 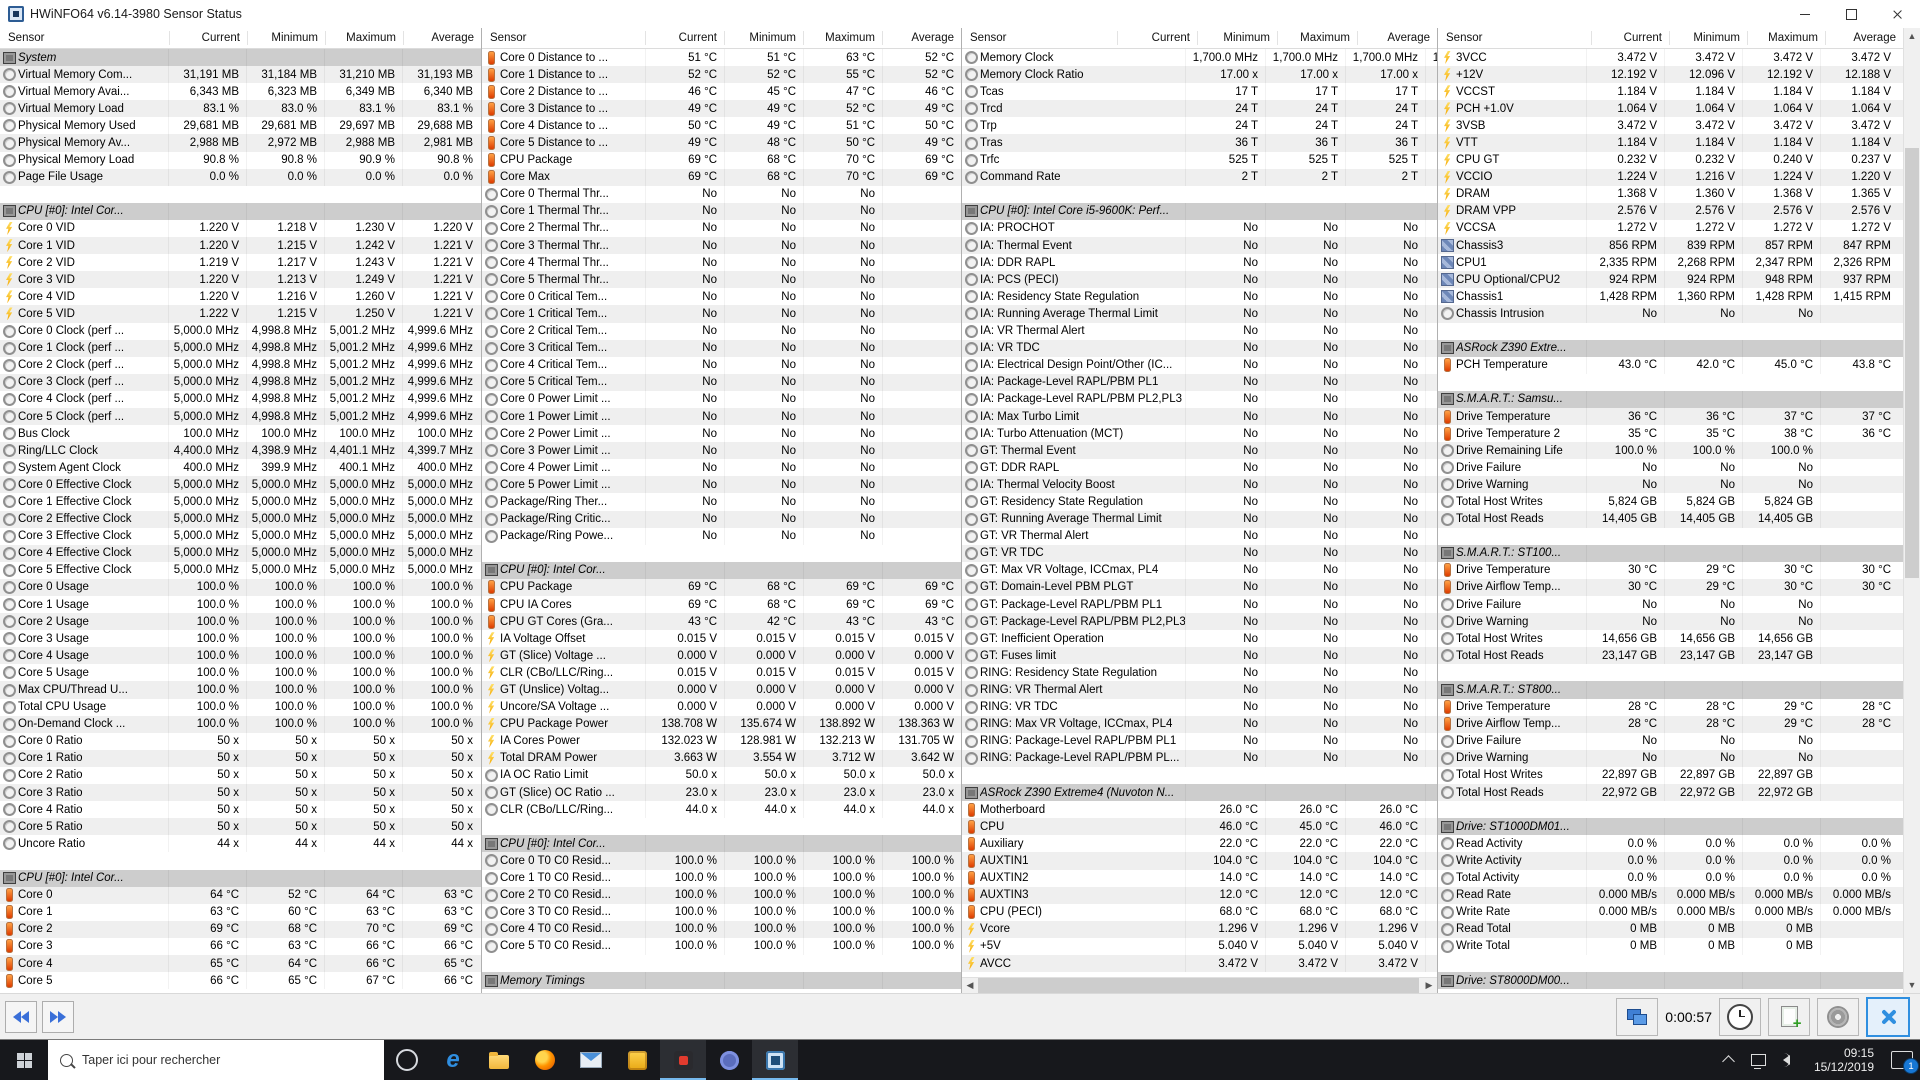 I want to click on sensor-row: Drive Temperature 2 35 °C 35 °C 38 °C 36 °C, so click(x=1670, y=434).